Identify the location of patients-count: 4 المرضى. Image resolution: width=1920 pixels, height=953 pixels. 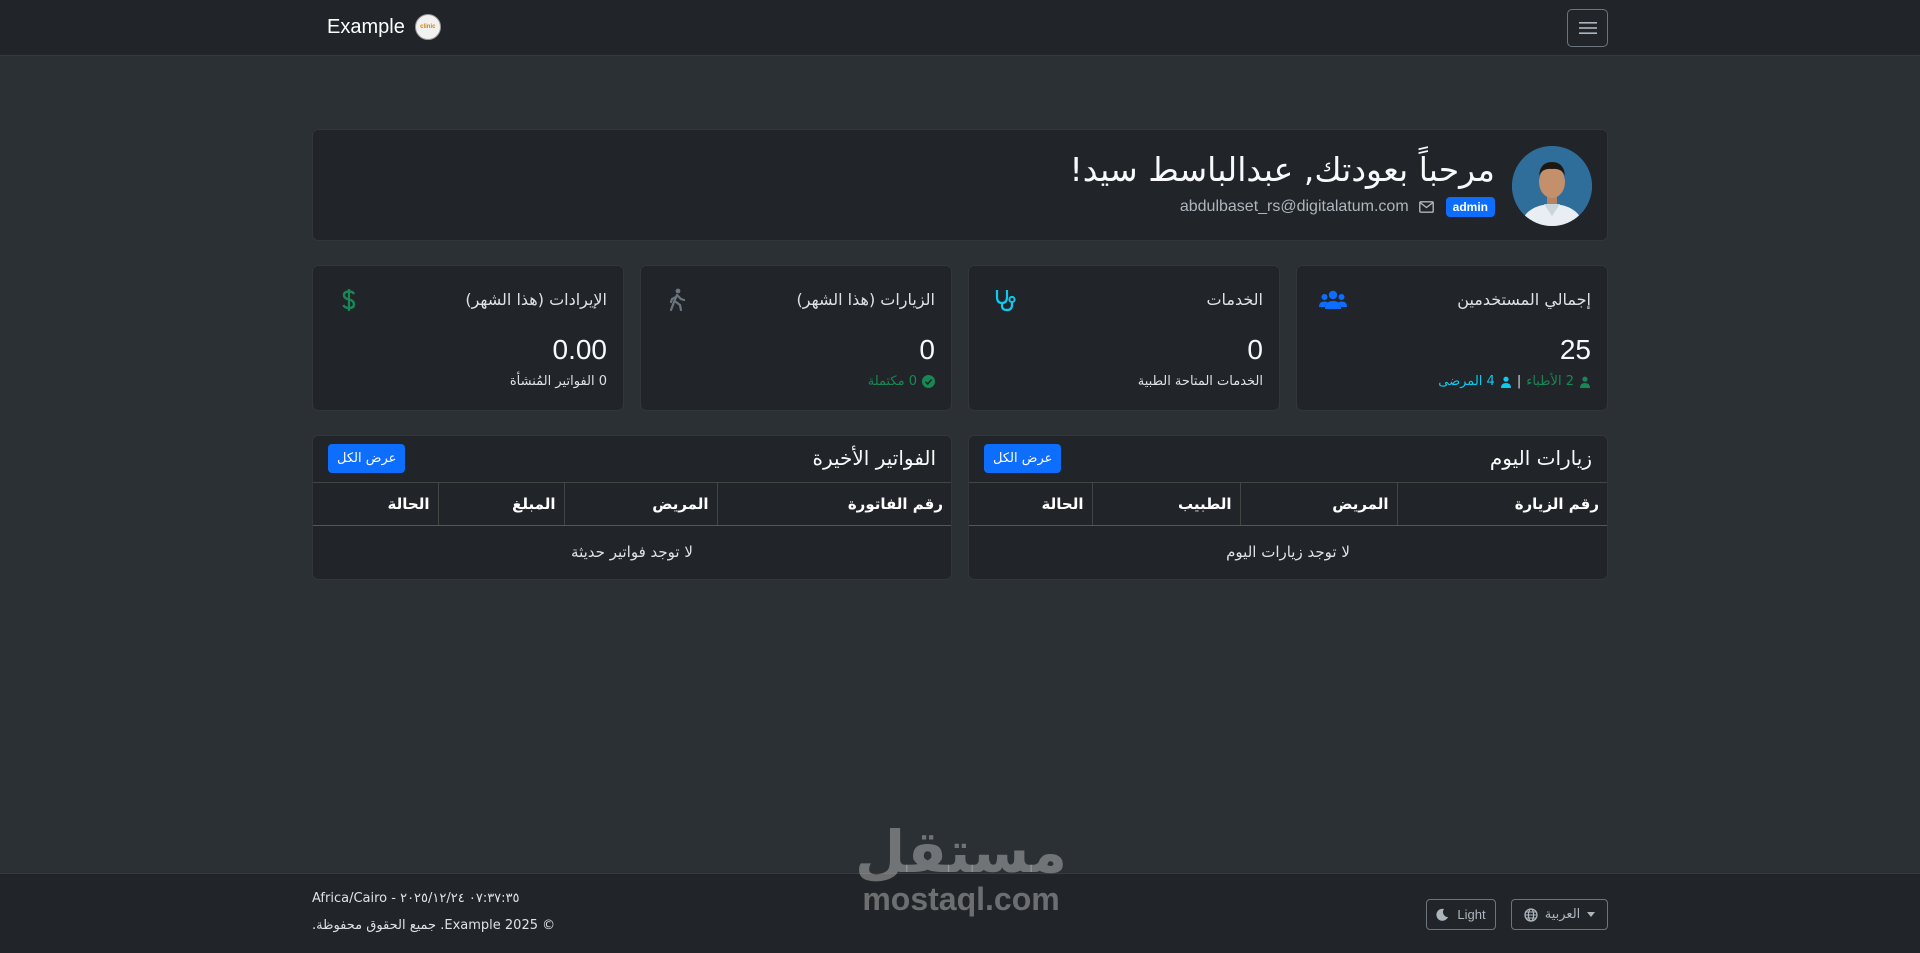
(1466, 381).